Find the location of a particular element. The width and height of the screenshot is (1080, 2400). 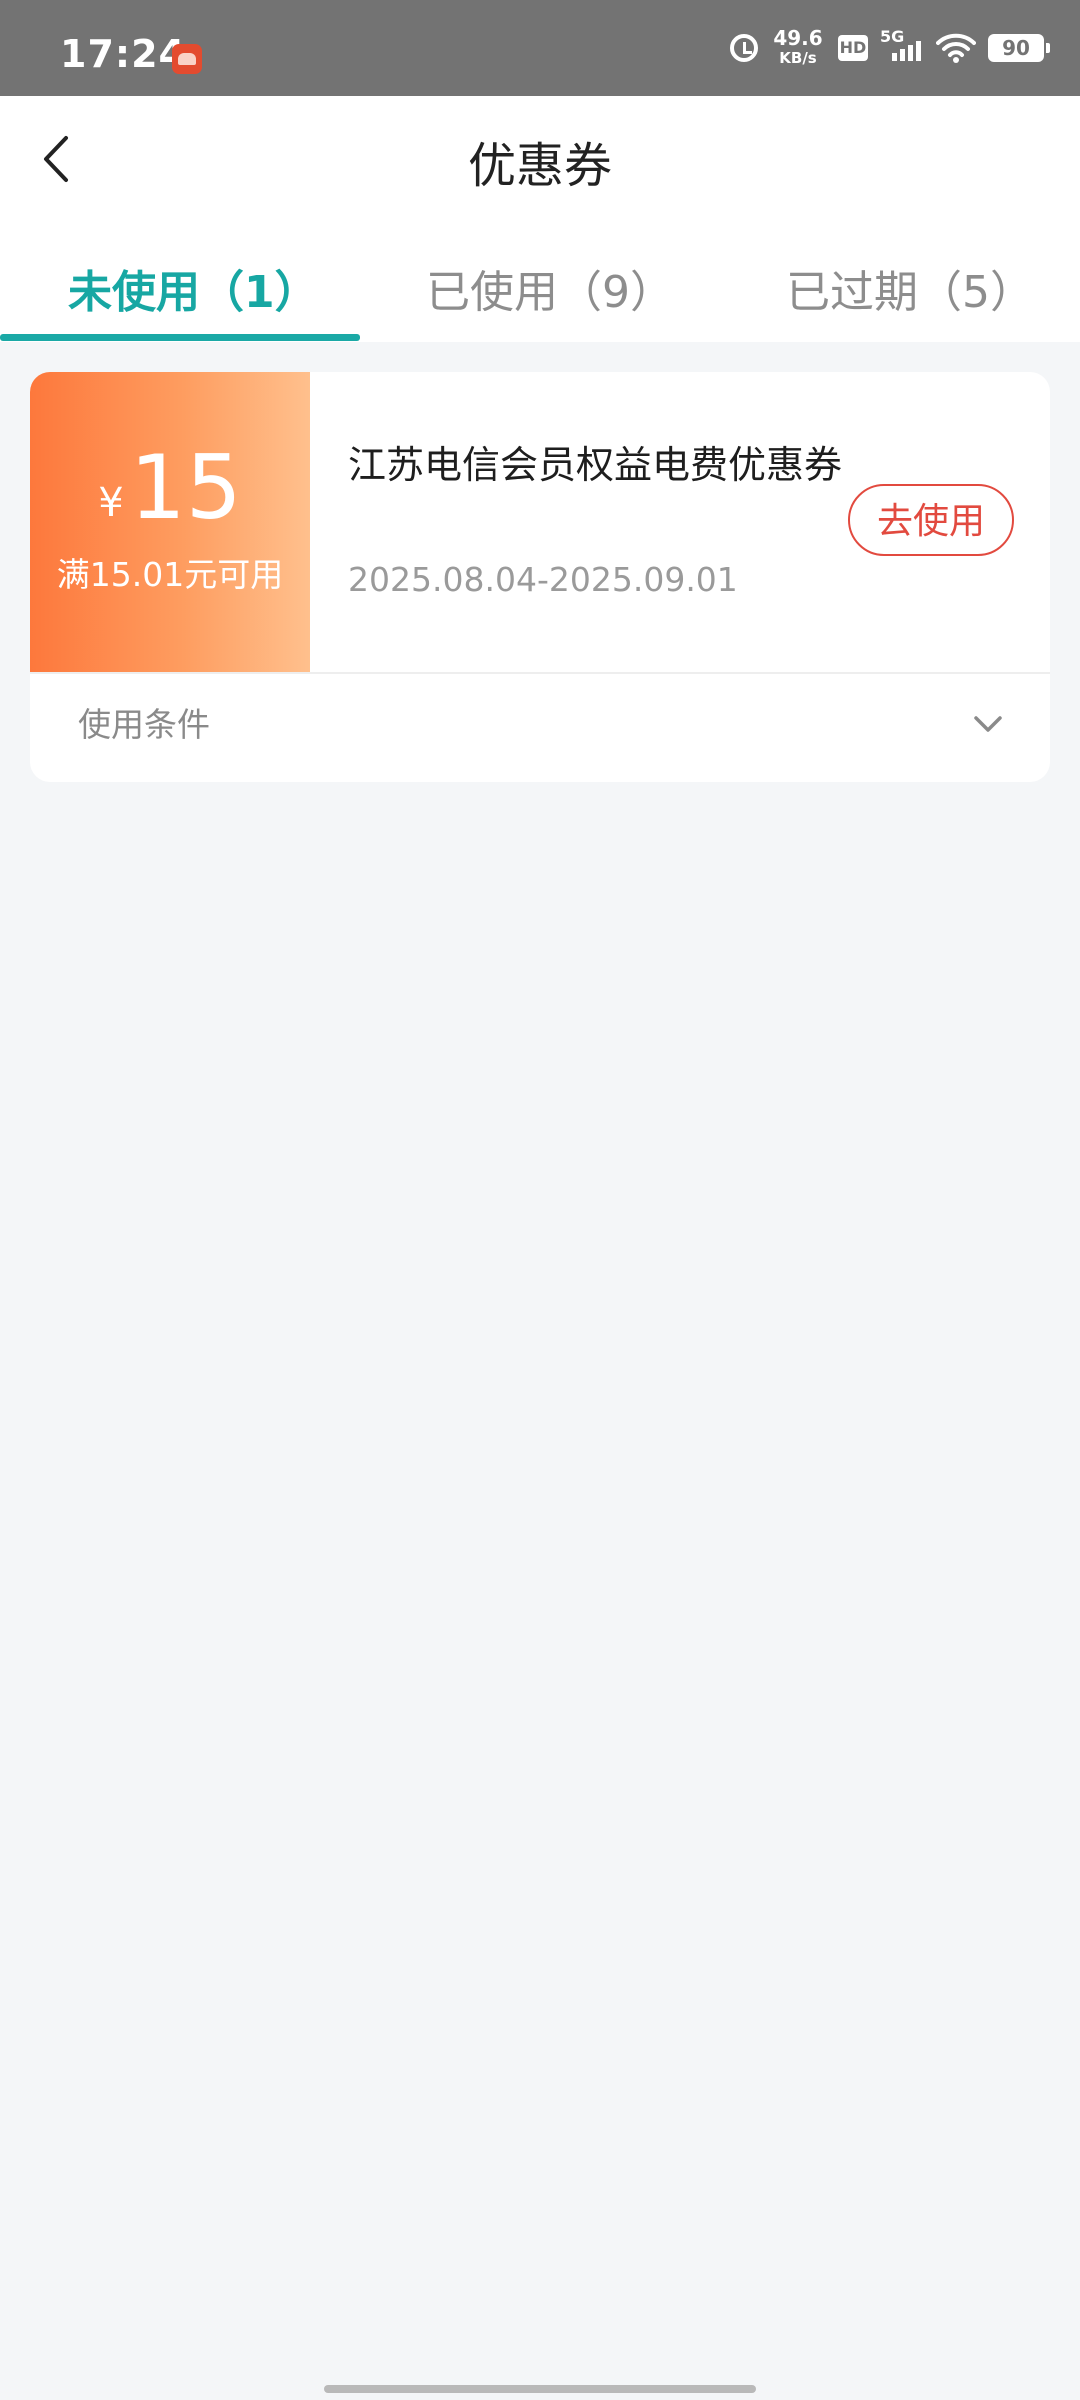

network-speed-unit: KB/s is located at coordinates (798, 58).